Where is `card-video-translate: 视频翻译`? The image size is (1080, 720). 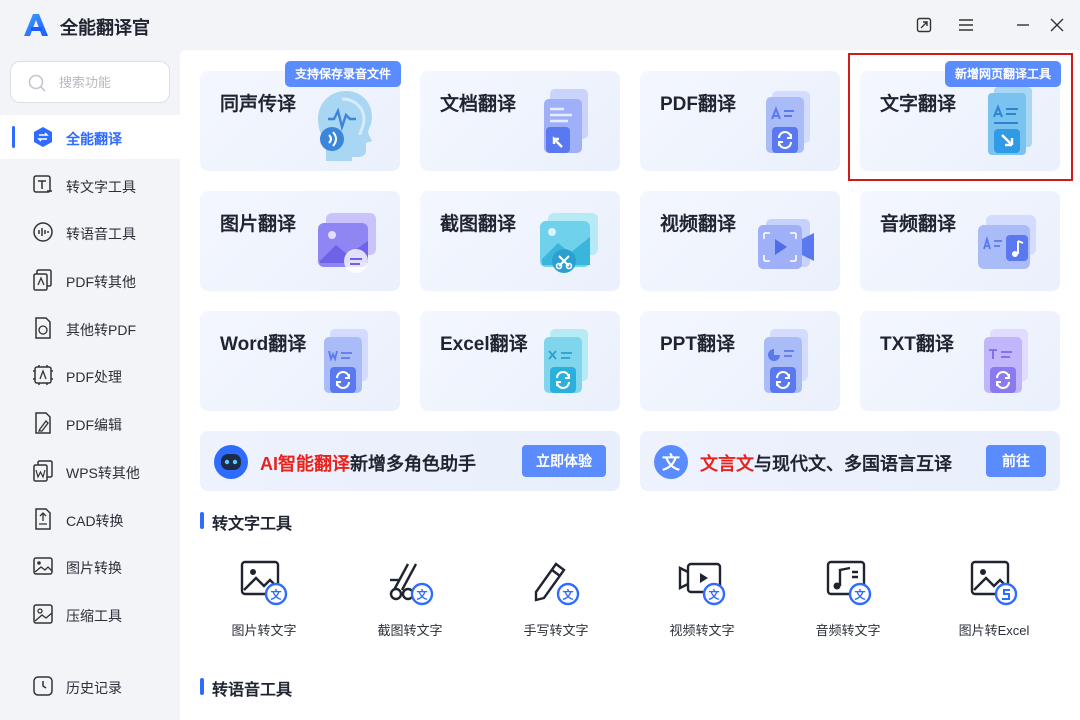
card-video-translate: 视频翻译 is located at coordinates (740, 241).